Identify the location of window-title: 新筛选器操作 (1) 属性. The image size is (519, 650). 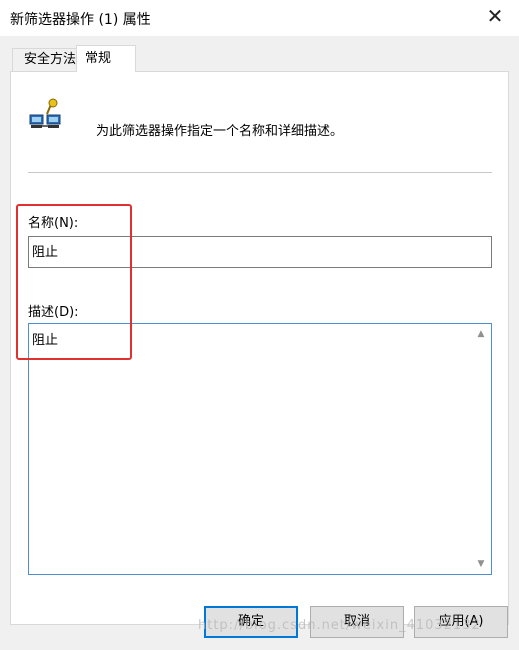
(80, 20).